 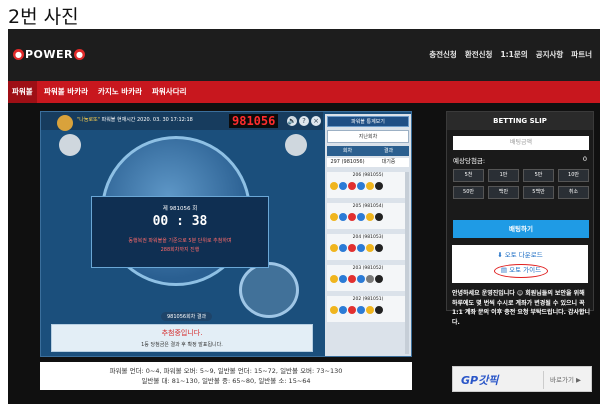 I want to click on history-round: 204 (981053), so click(x=368, y=237).